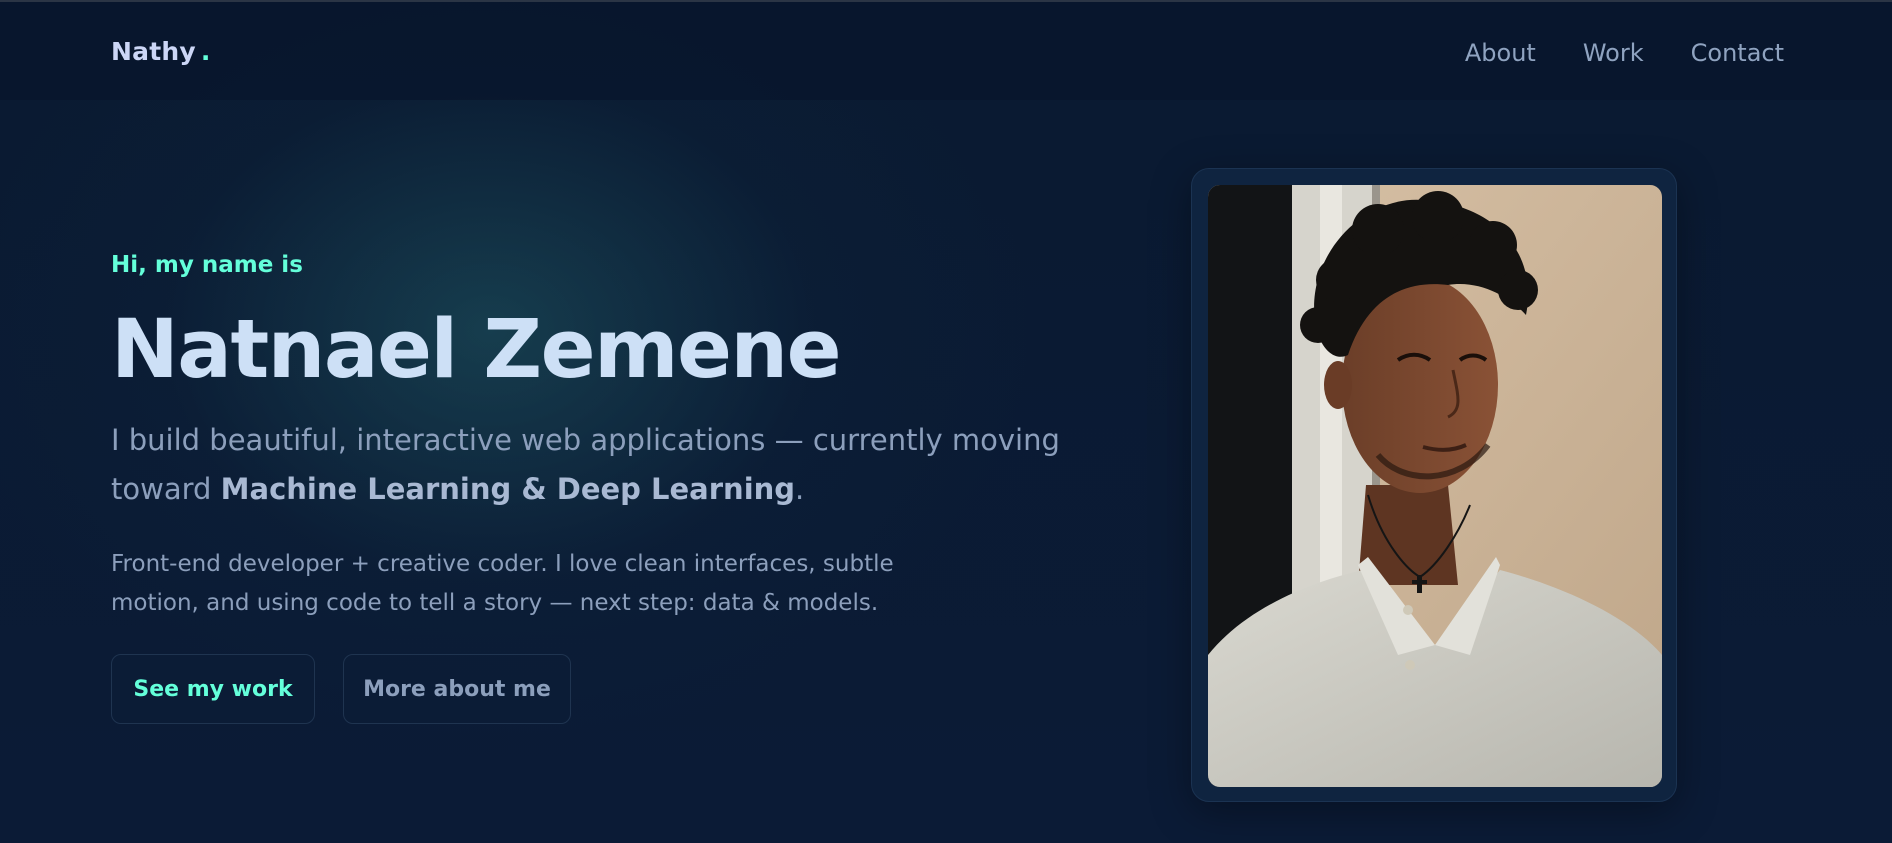 This screenshot has height=843, width=1892. What do you see at coordinates (476, 350) in the screenshot?
I see `hero-name: Natnael Zemene` at bounding box center [476, 350].